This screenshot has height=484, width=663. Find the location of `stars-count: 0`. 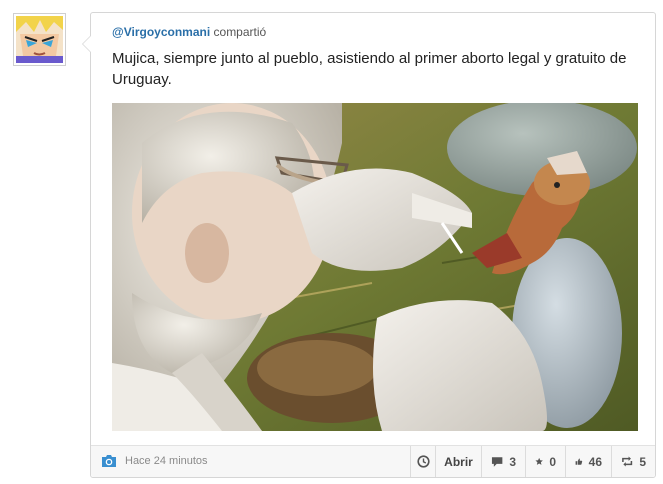

stars-count: 0 is located at coordinates (552, 461).